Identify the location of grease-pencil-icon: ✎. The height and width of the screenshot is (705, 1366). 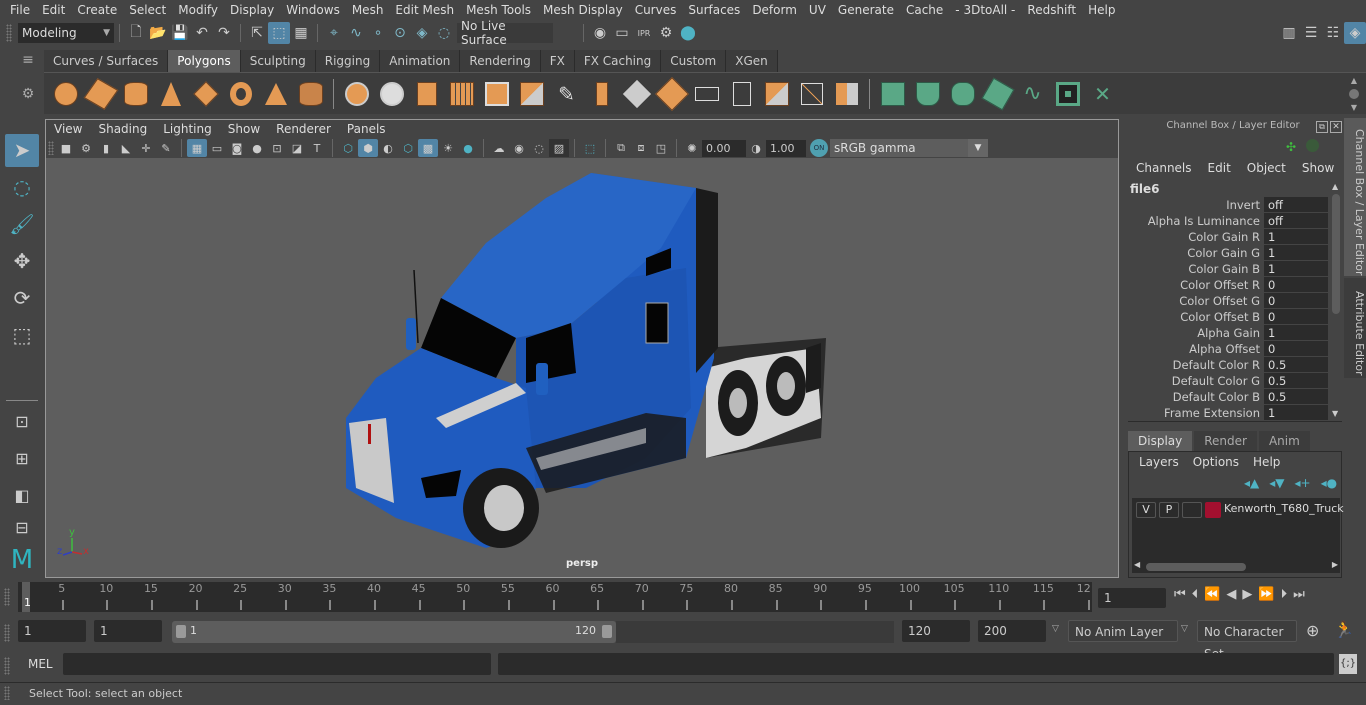
(166, 148).